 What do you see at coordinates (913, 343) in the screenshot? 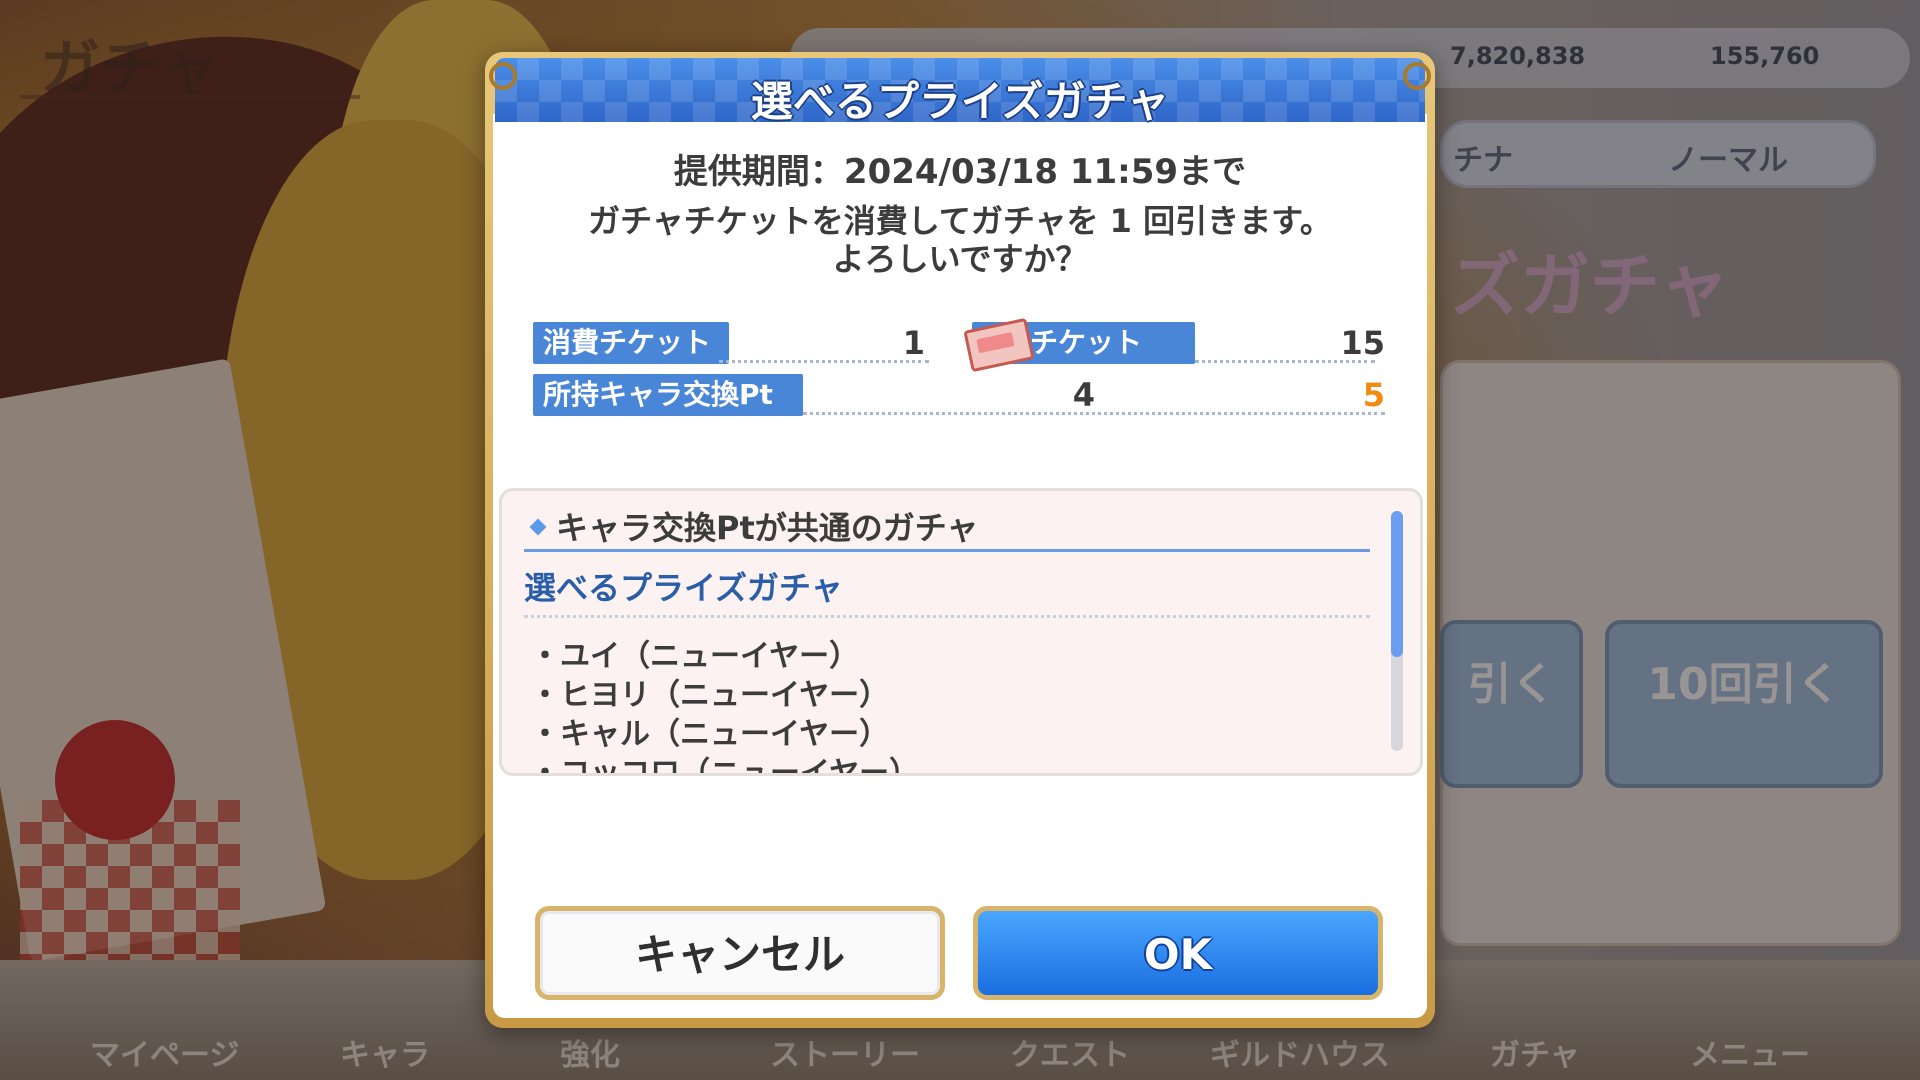
I see `consume-ticket-value: 1` at bounding box center [913, 343].